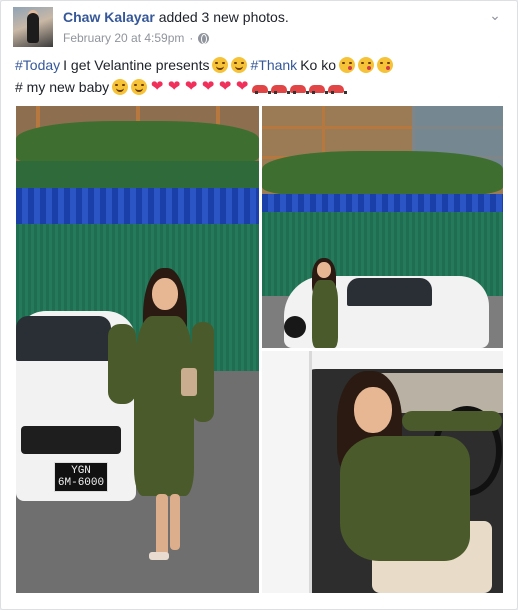  I want to click on chevron-down-icon: ⌄, so click(495, 15).